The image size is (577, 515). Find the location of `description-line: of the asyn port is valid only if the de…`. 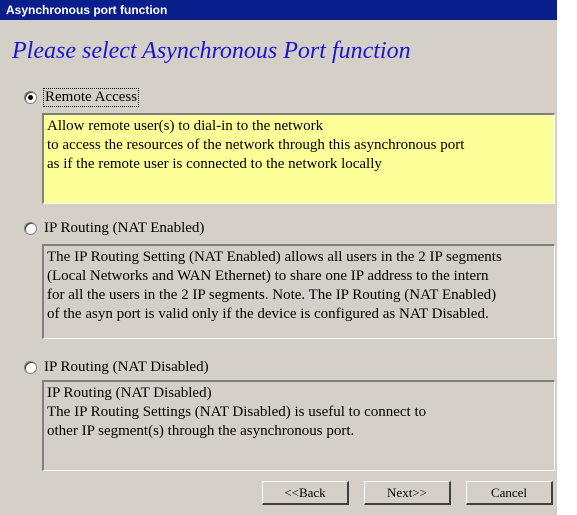

description-line: of the asyn port is valid only if the de… is located at coordinates (268, 314).